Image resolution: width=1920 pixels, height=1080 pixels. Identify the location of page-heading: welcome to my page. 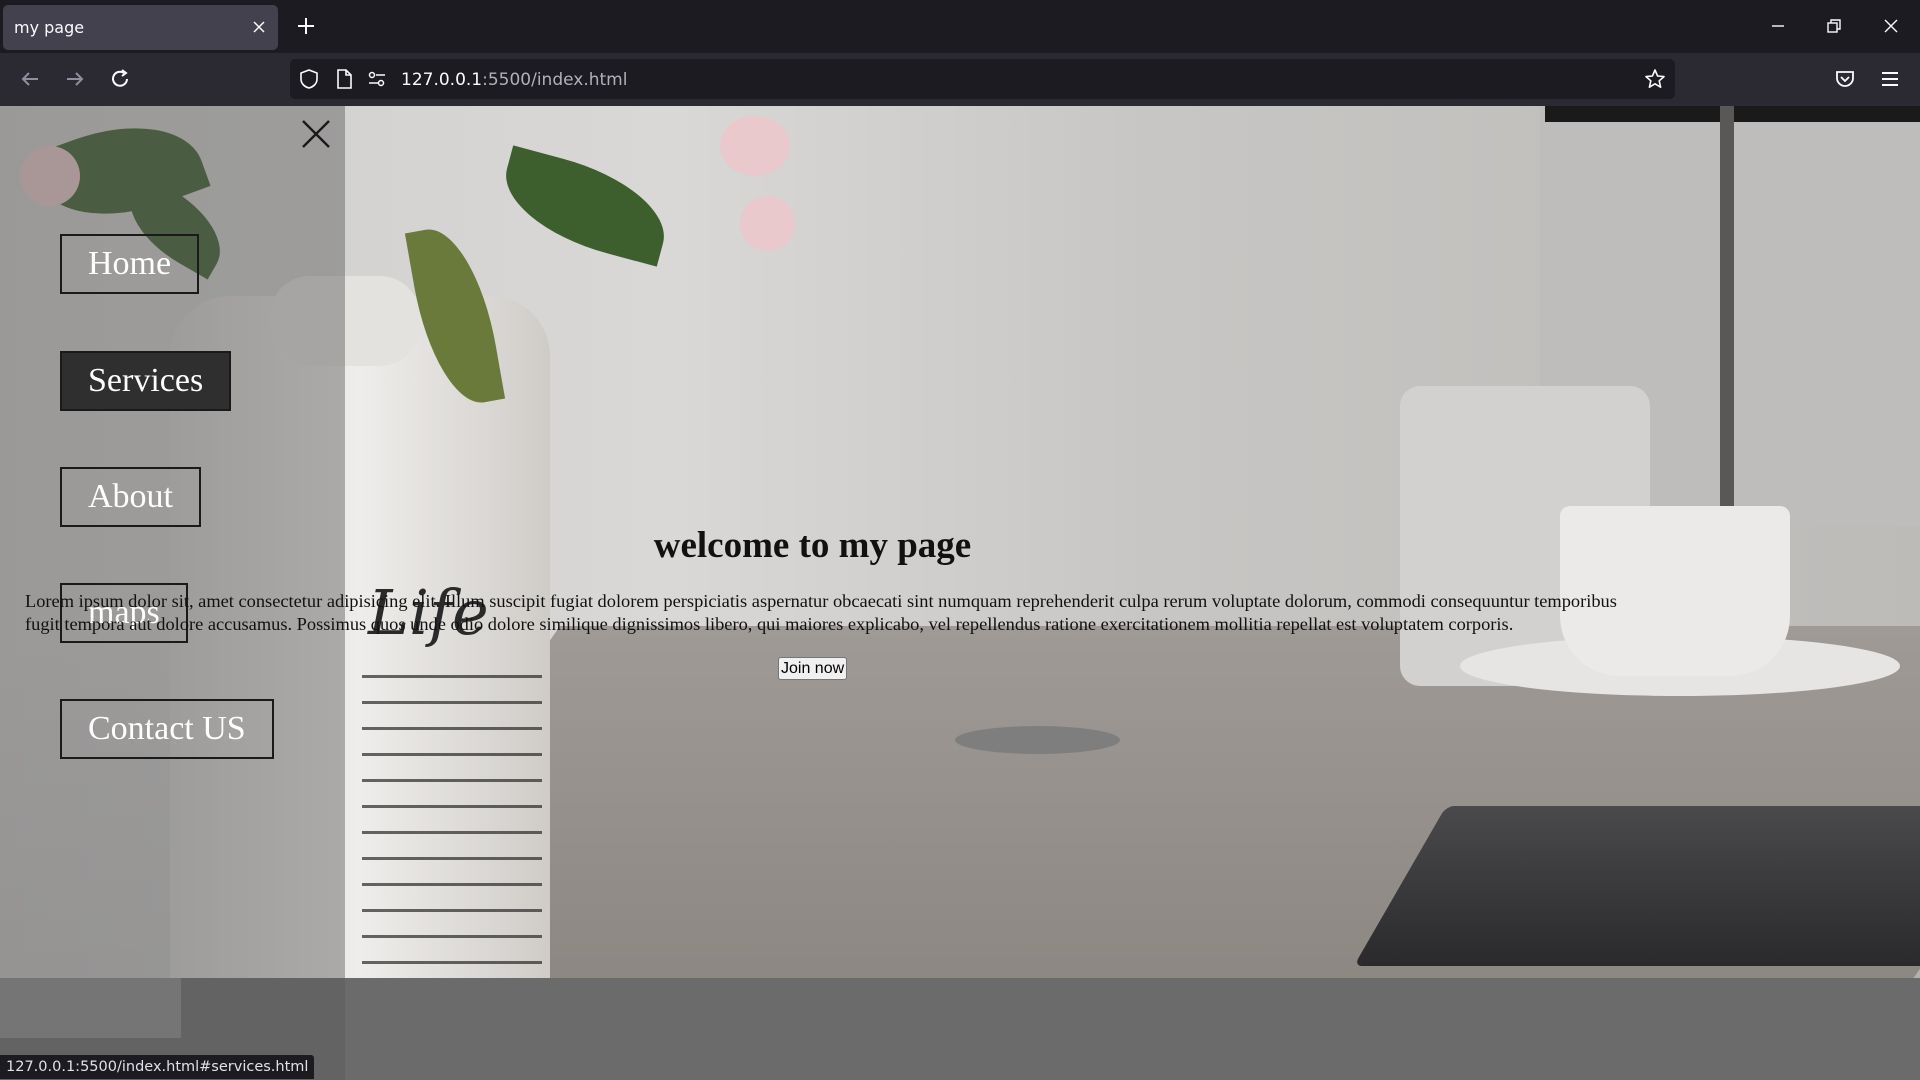
(812, 545).